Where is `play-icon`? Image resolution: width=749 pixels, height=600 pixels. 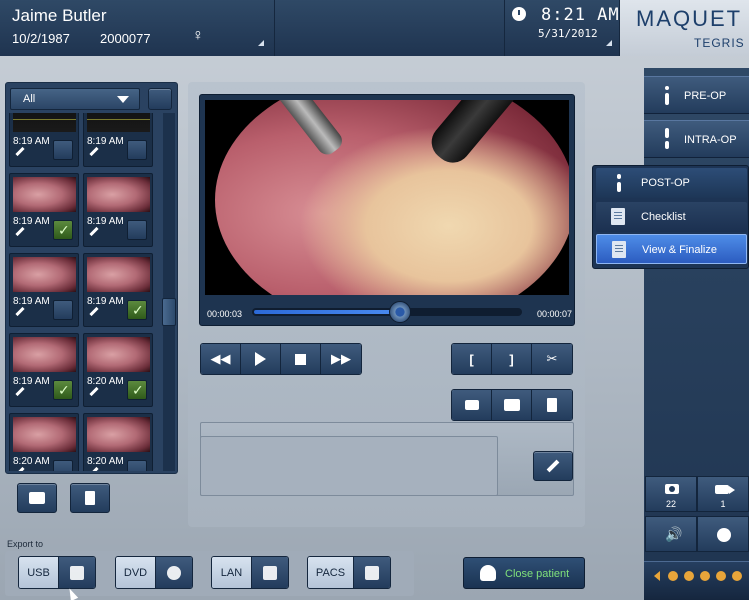
play-icon is located at coordinates (260, 359).